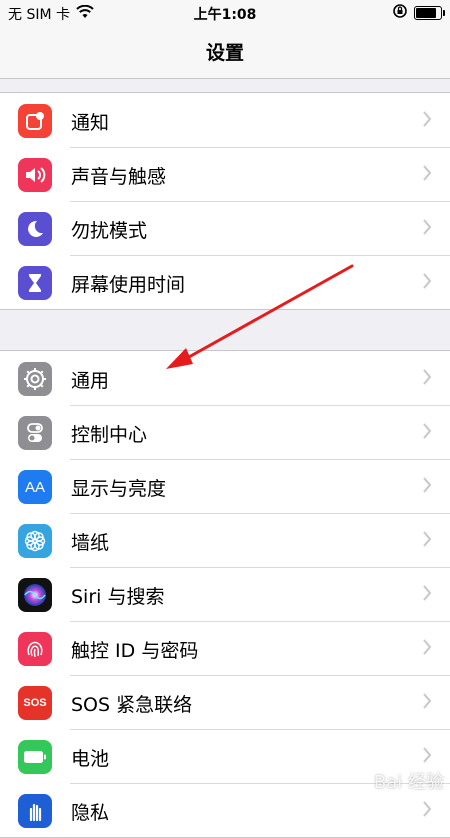 The width and height of the screenshot is (450, 838). Describe the element at coordinates (109, 231) in the screenshot. I see `settings-row-label: 勿扰模式` at that location.